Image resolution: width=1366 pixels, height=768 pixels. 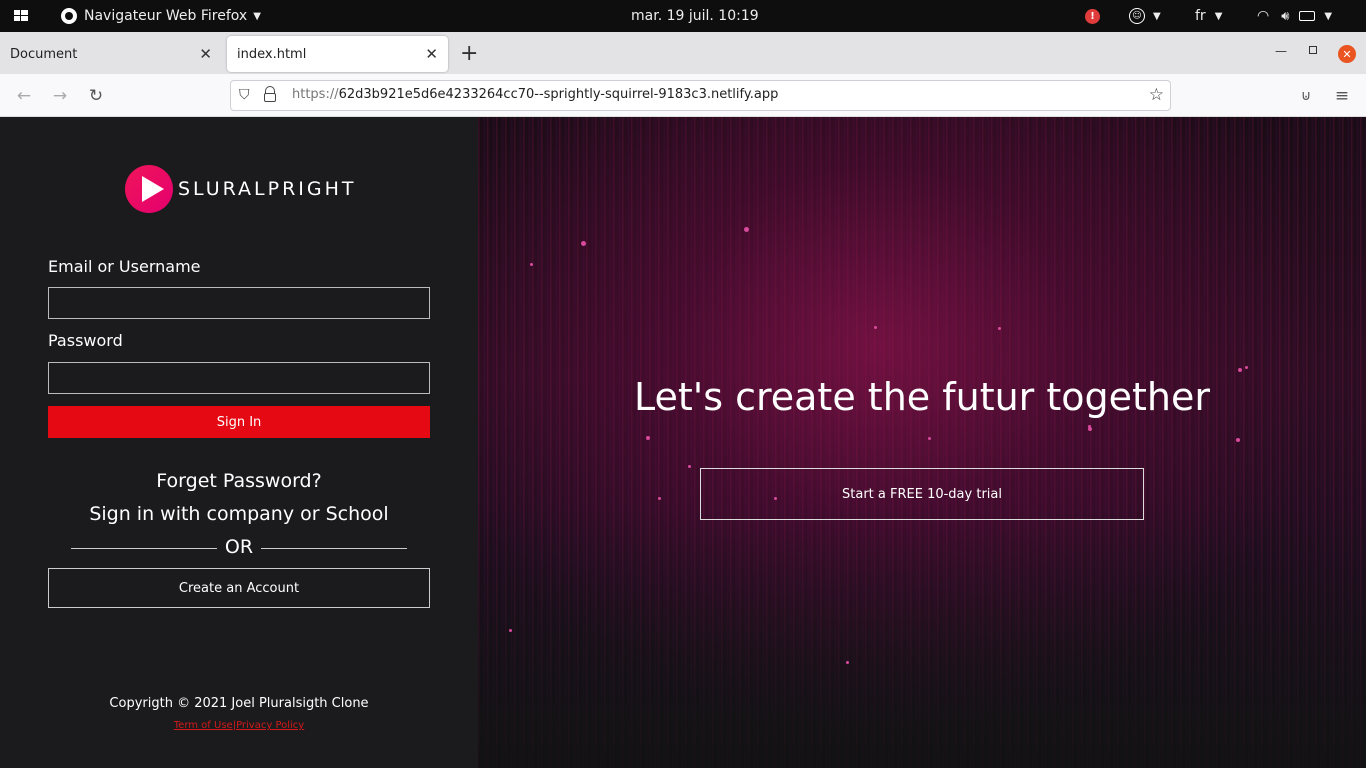 What do you see at coordinates (24, 96) in the screenshot?
I see `back-icon: ←` at bounding box center [24, 96].